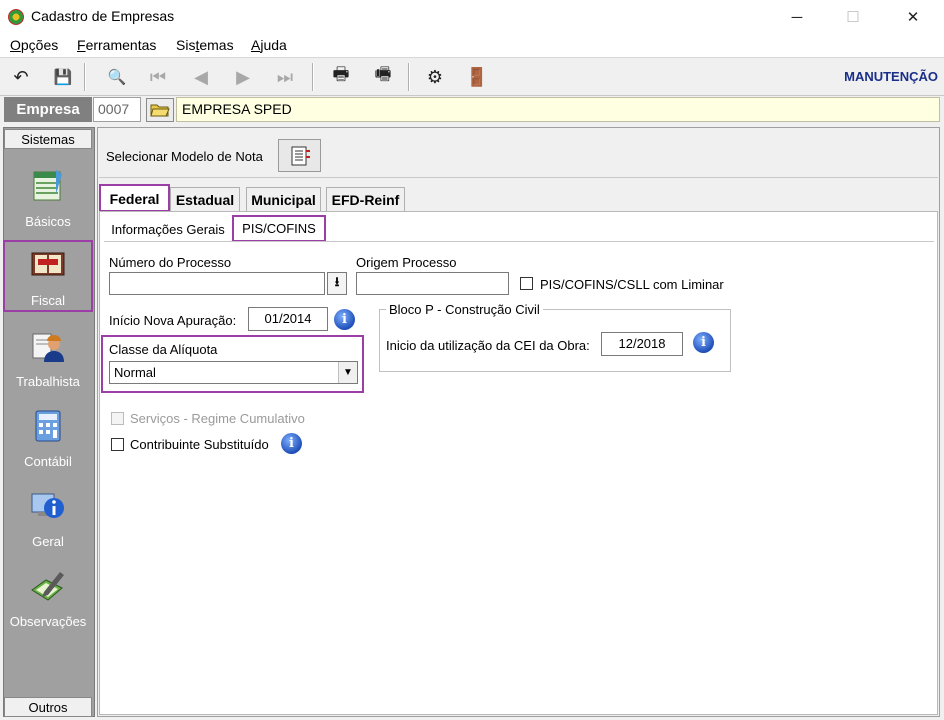 Image resolution: width=944 pixels, height=720 pixels. Describe the element at coordinates (168, 229) in the screenshot. I see `subtab-informacoes-gerais: Informações Gerais` at that location.